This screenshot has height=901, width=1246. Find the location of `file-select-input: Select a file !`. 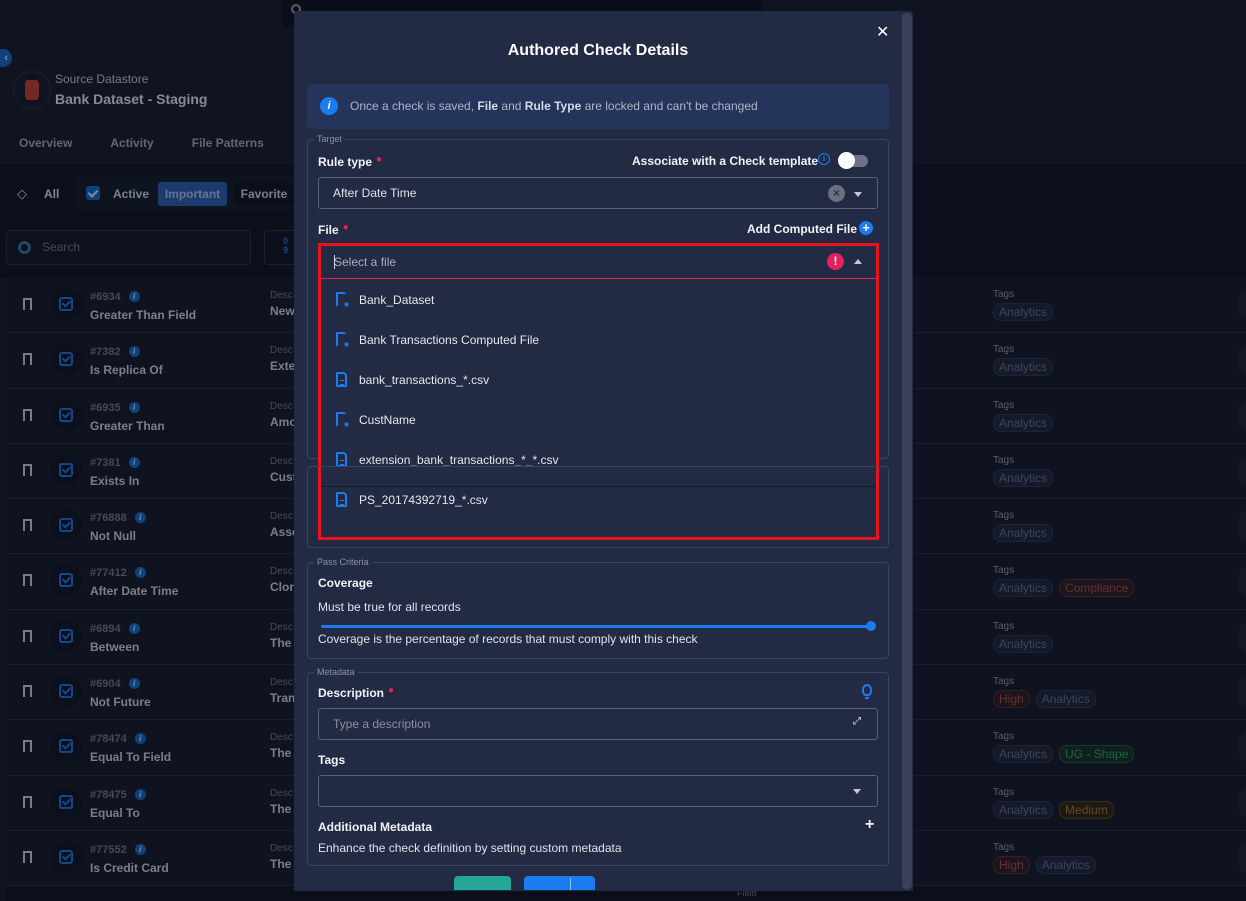

file-select-input: Select a file ! is located at coordinates (598, 262).